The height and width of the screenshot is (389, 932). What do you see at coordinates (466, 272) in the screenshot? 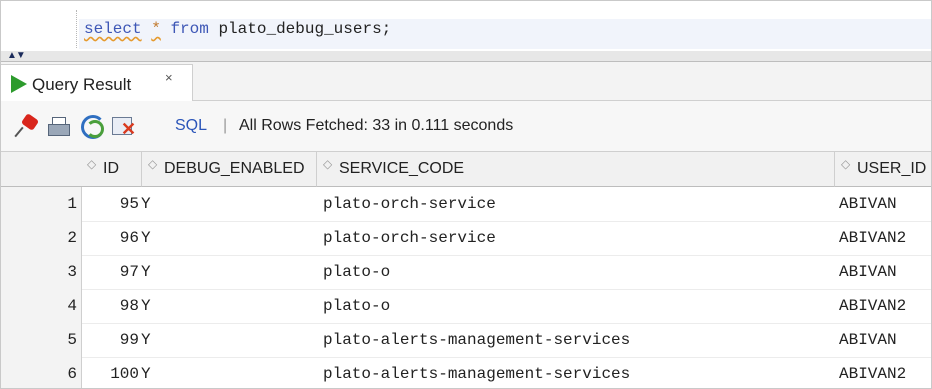
I see `table-row: 3 97 Yplato-o ABIVAN` at bounding box center [466, 272].